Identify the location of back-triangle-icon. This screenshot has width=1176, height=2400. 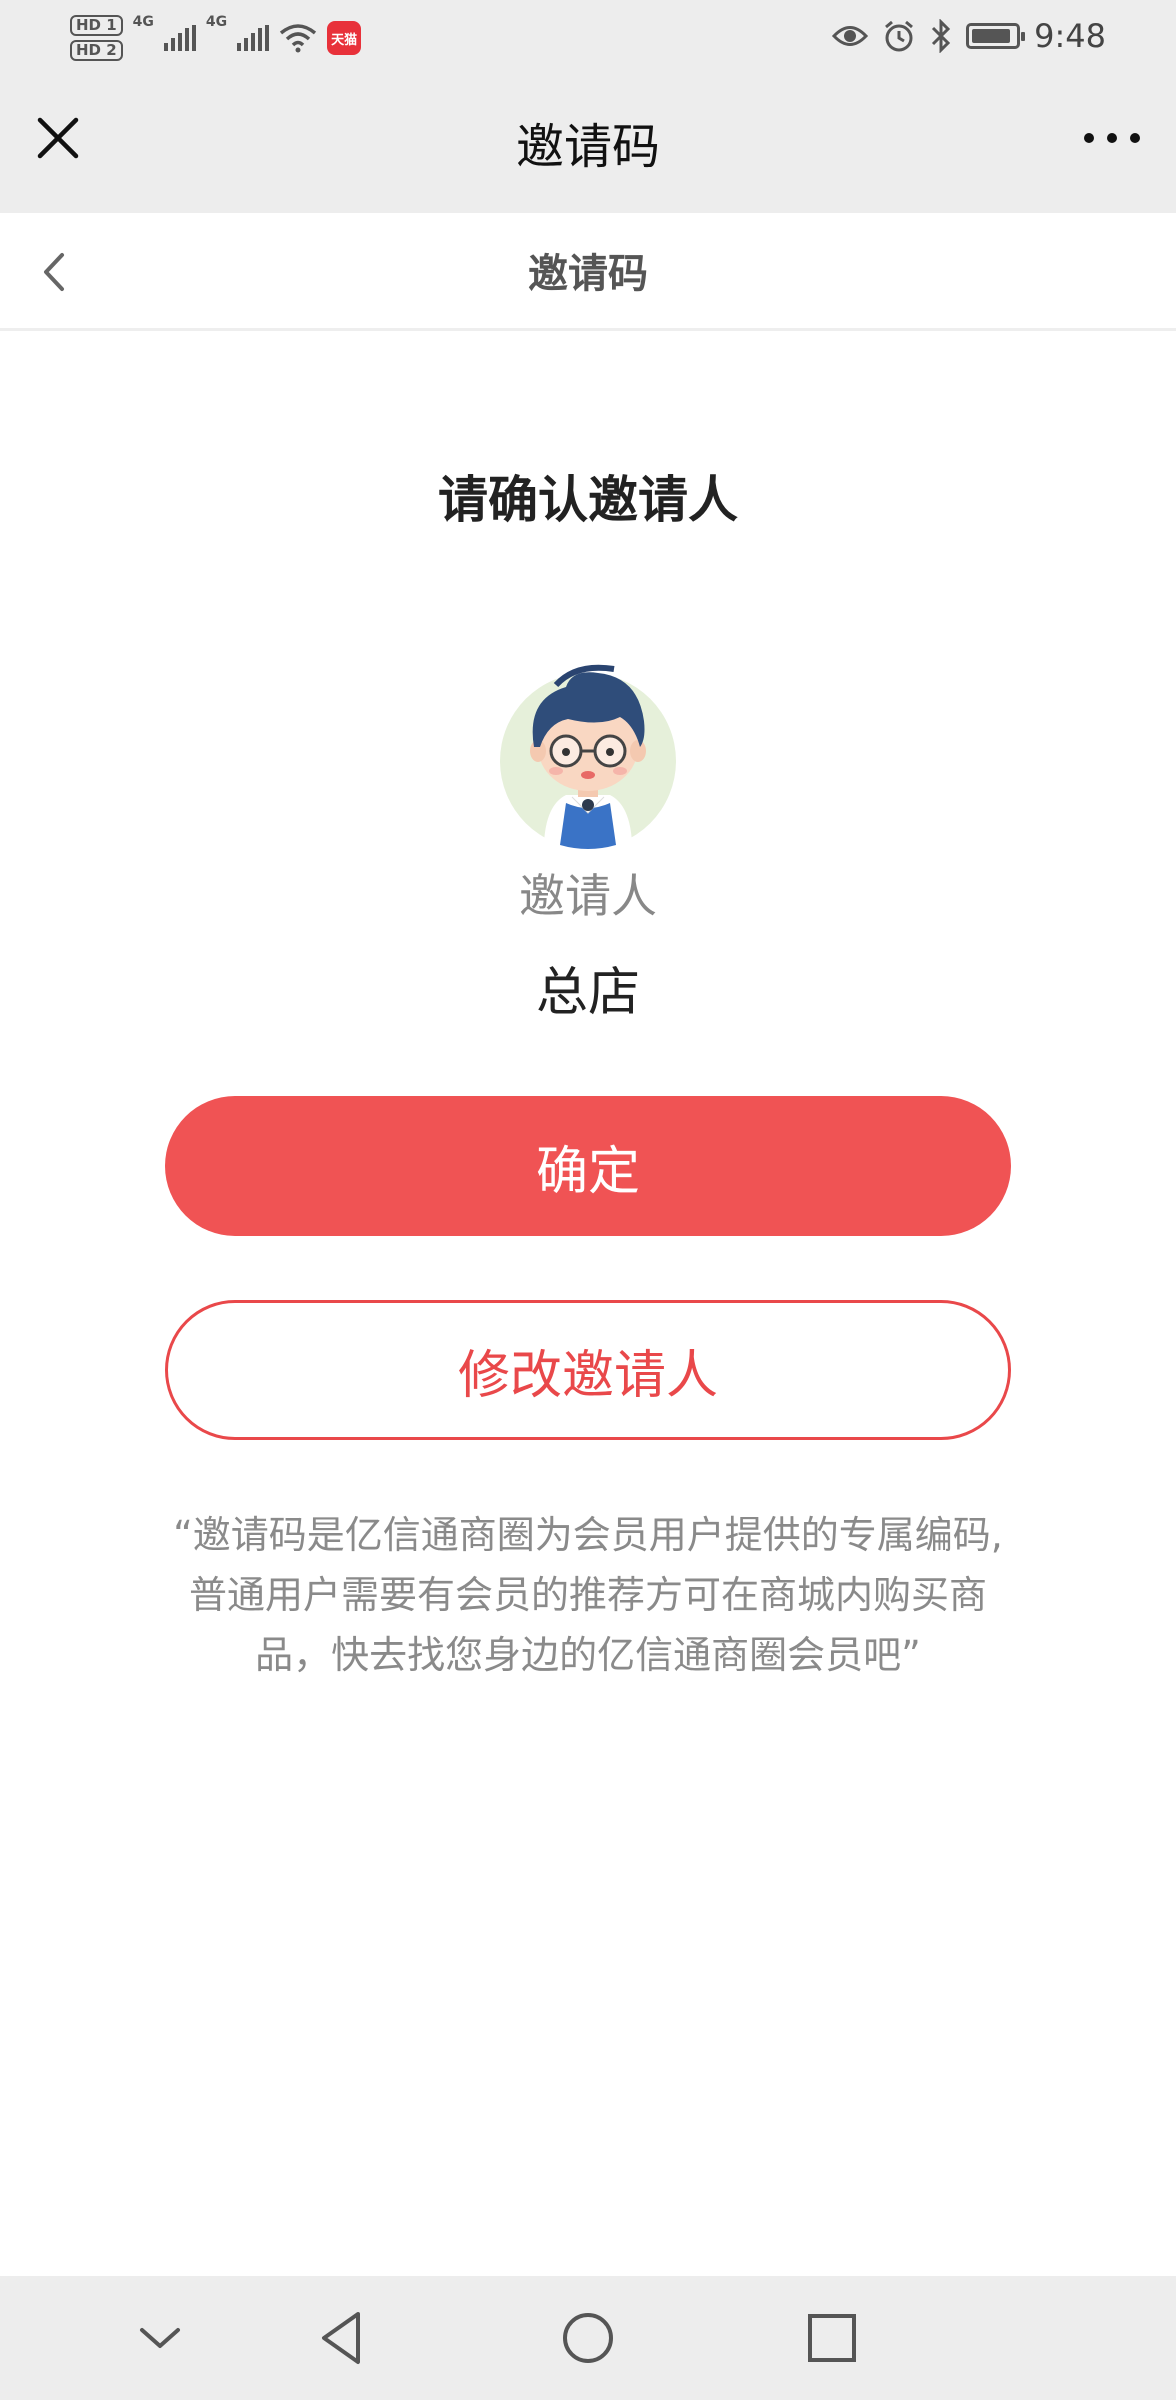
(342, 2338).